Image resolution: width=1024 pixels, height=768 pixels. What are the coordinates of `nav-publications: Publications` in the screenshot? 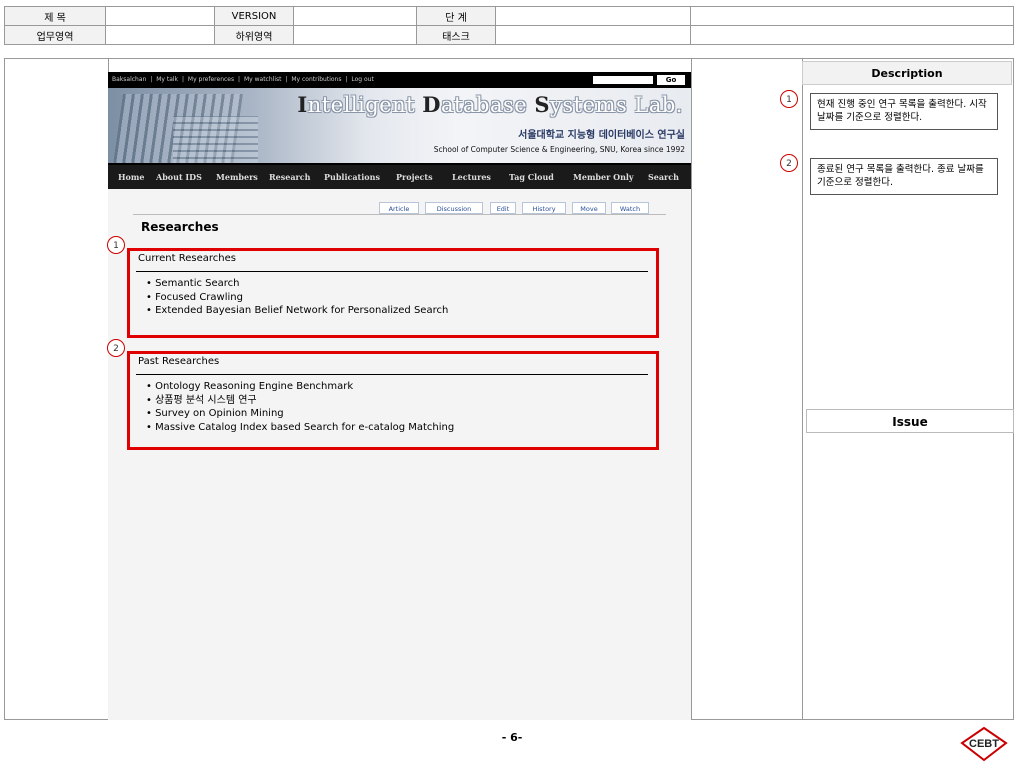 It's located at (352, 177).